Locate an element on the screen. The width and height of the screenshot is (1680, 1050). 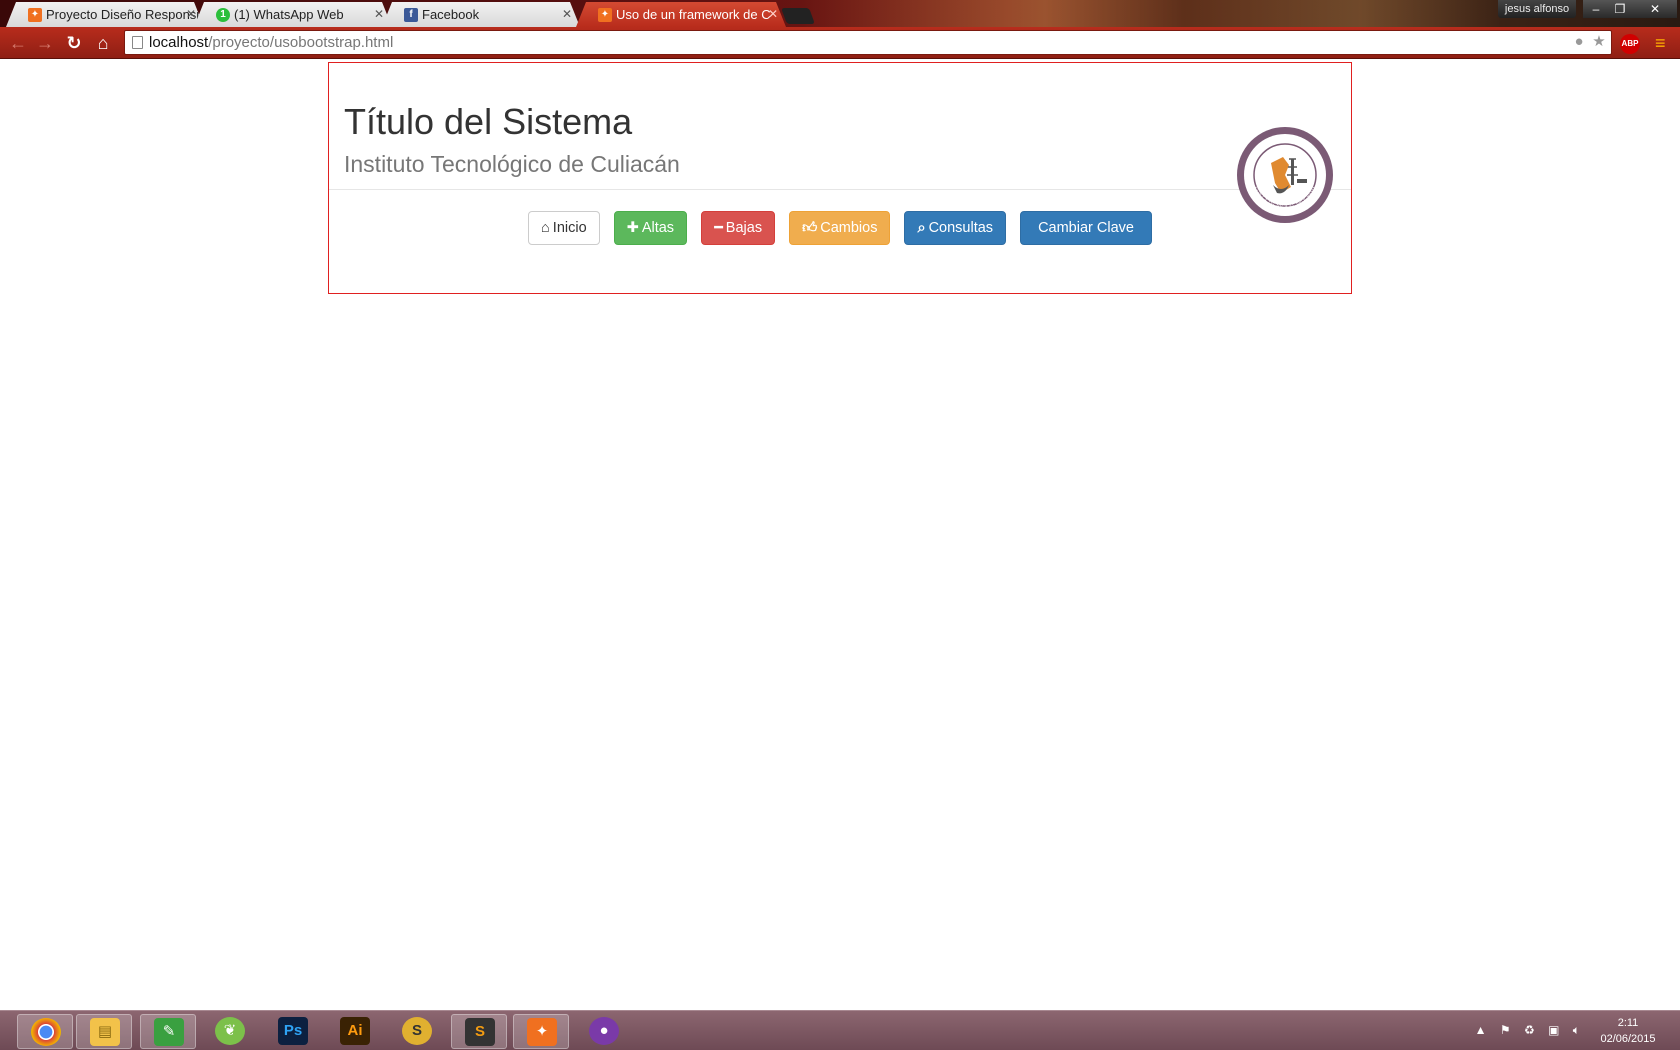
tab-proyecto: ✦ Proyecto Diseño Responsi ✕ is located at coordinates (105, 14).